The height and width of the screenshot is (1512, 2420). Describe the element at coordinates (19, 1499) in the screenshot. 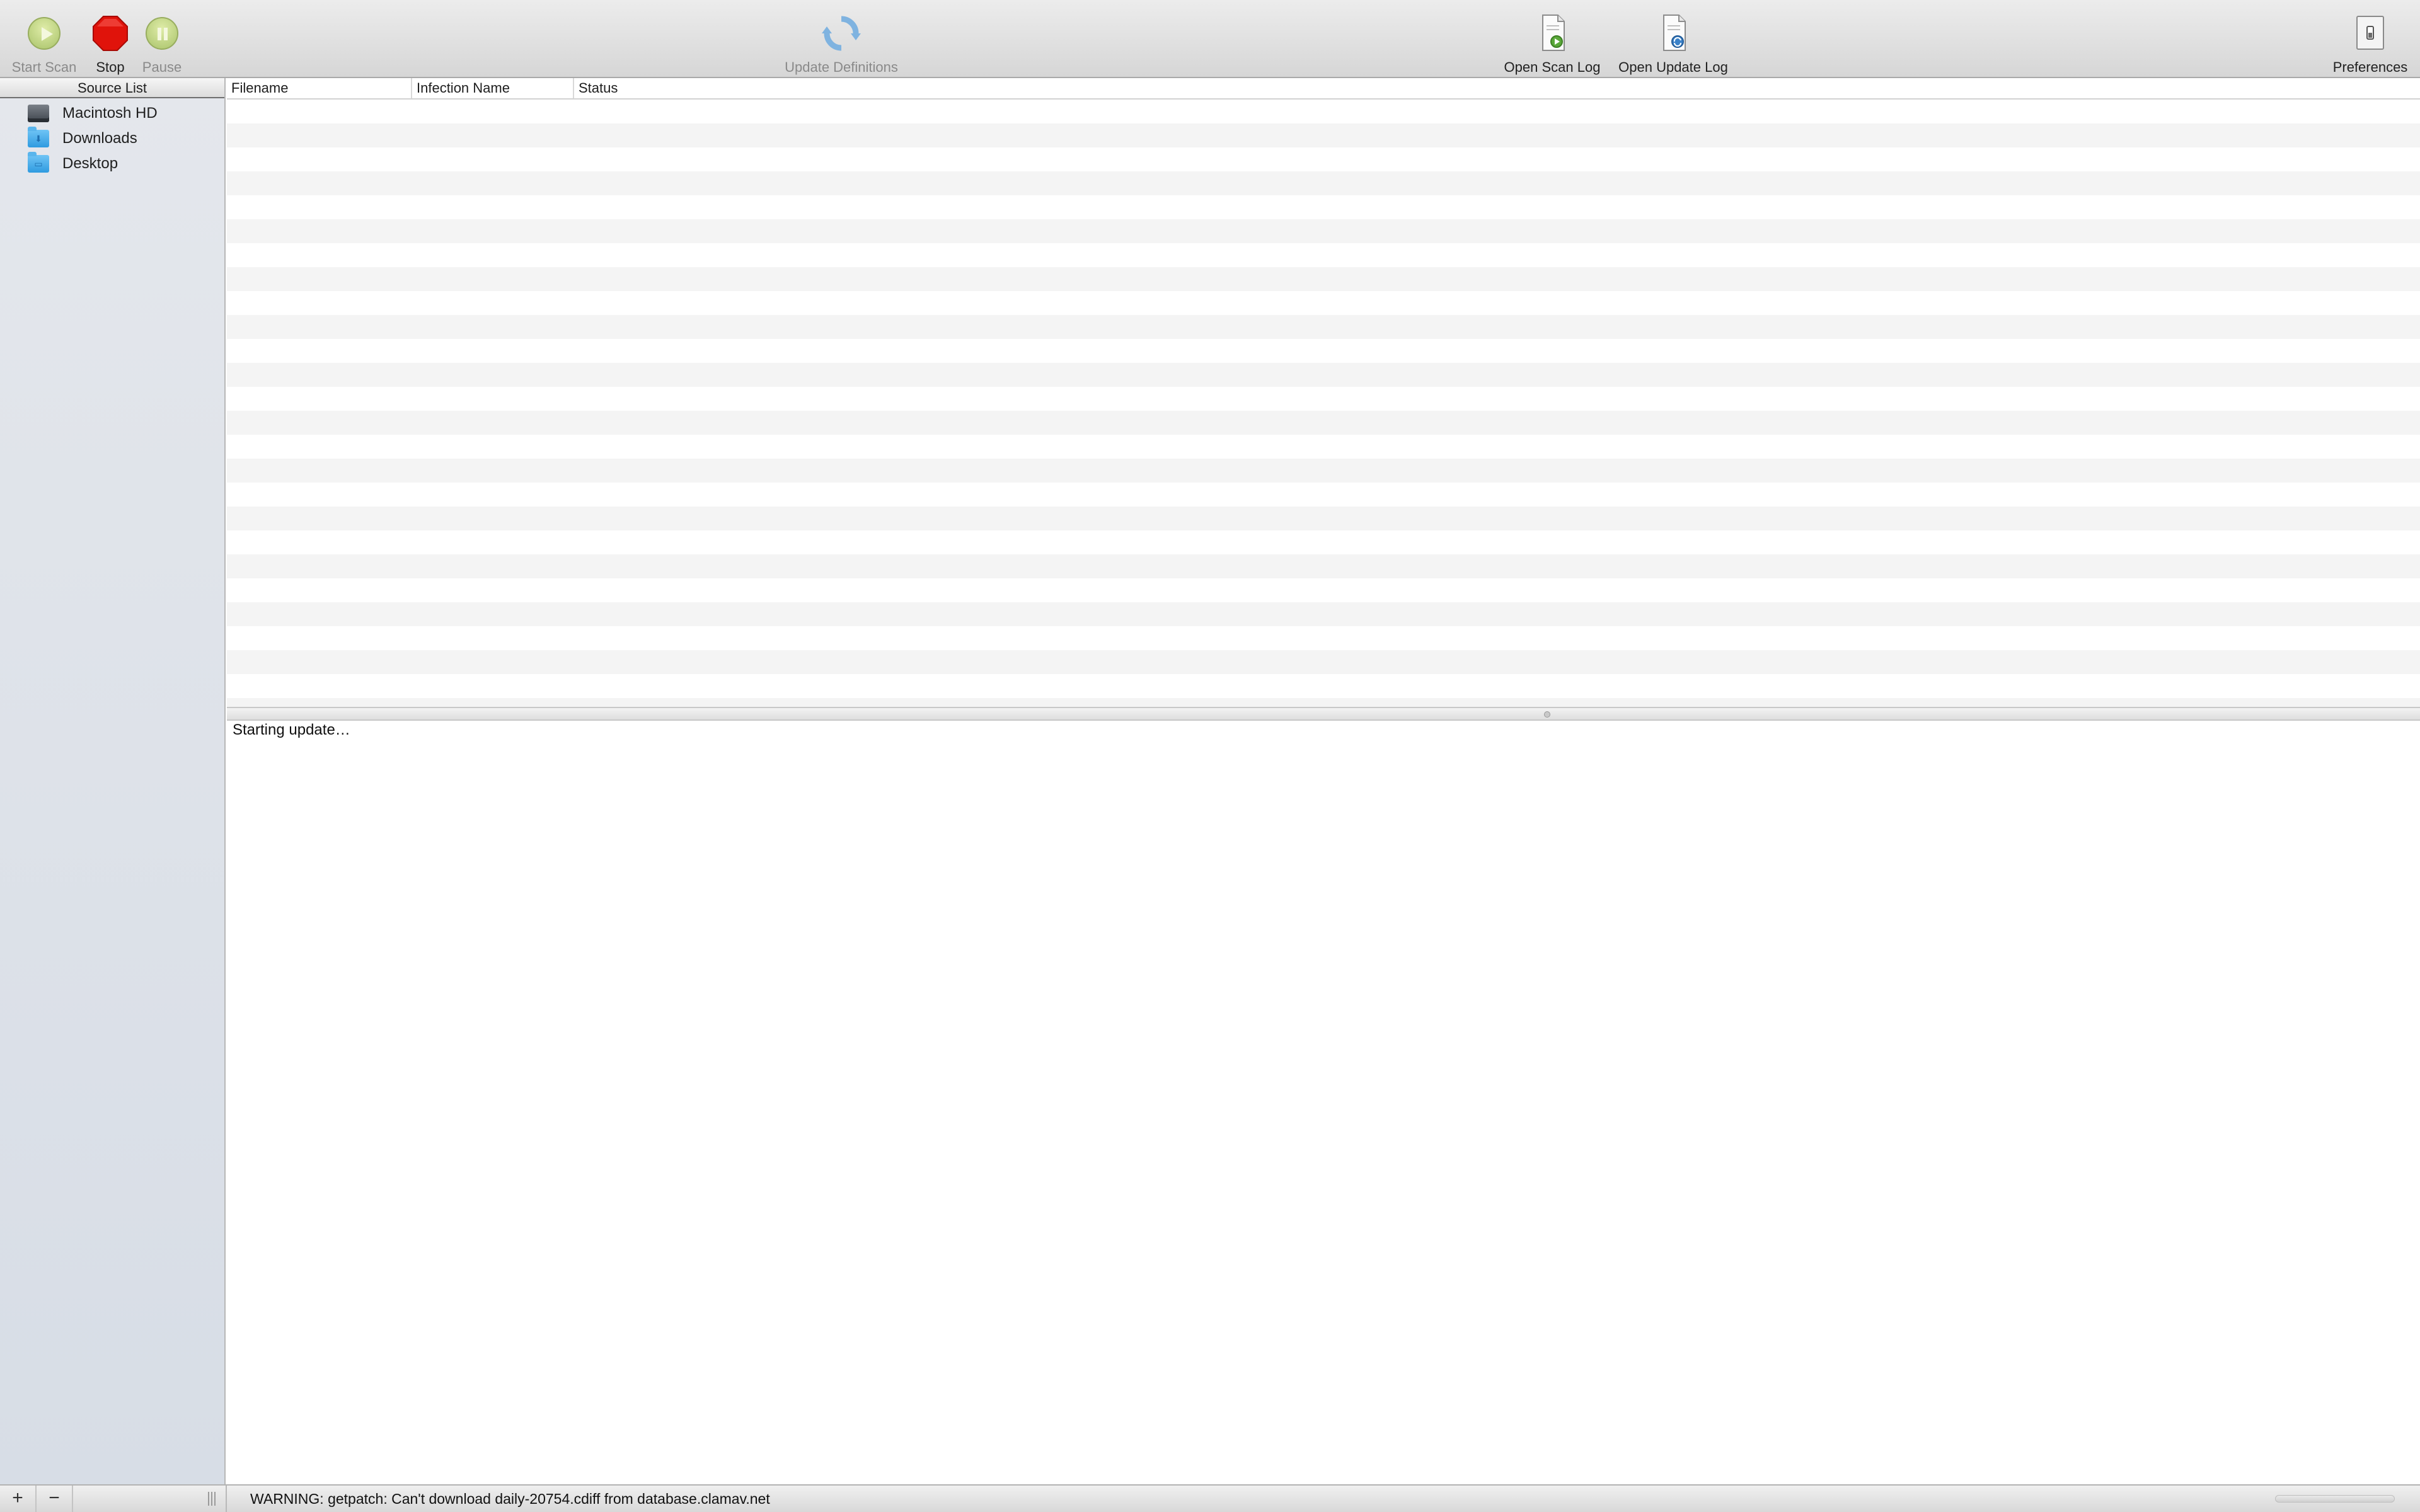

I see `add-source-button: +` at that location.